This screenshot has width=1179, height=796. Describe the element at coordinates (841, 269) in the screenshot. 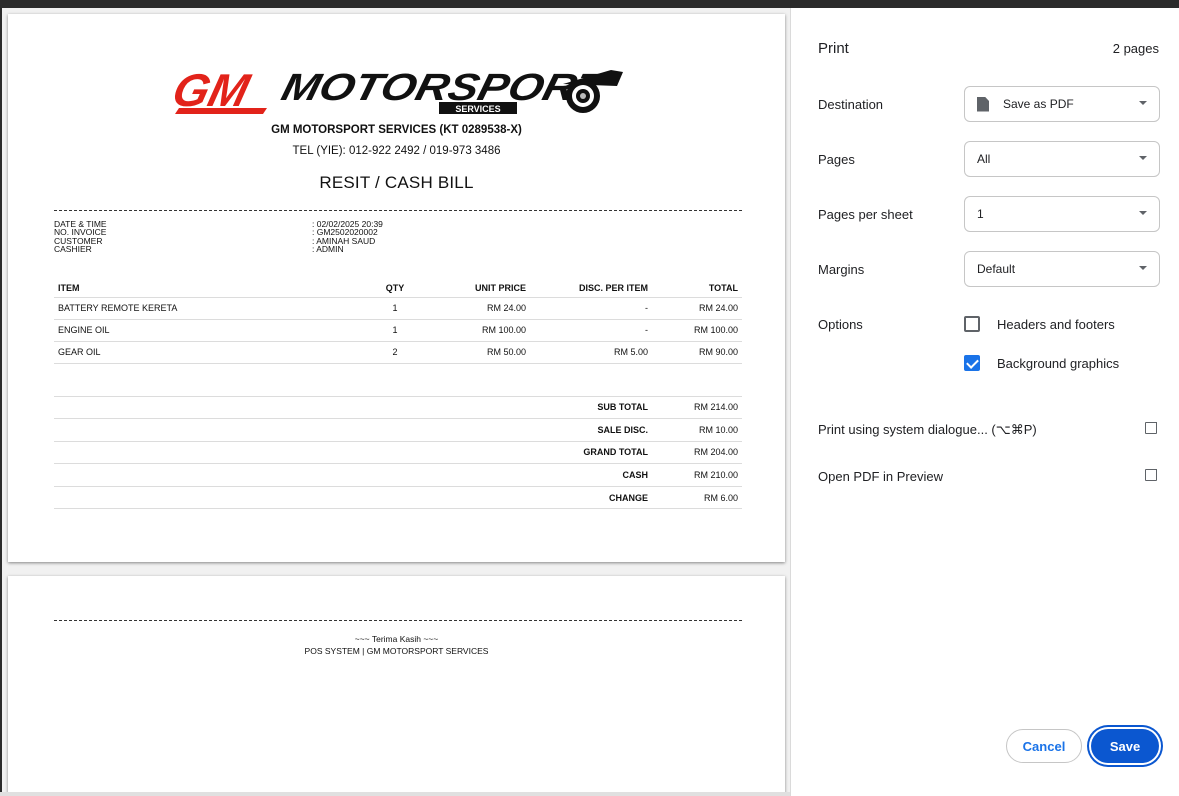

I see `margins-label: Margins` at that location.